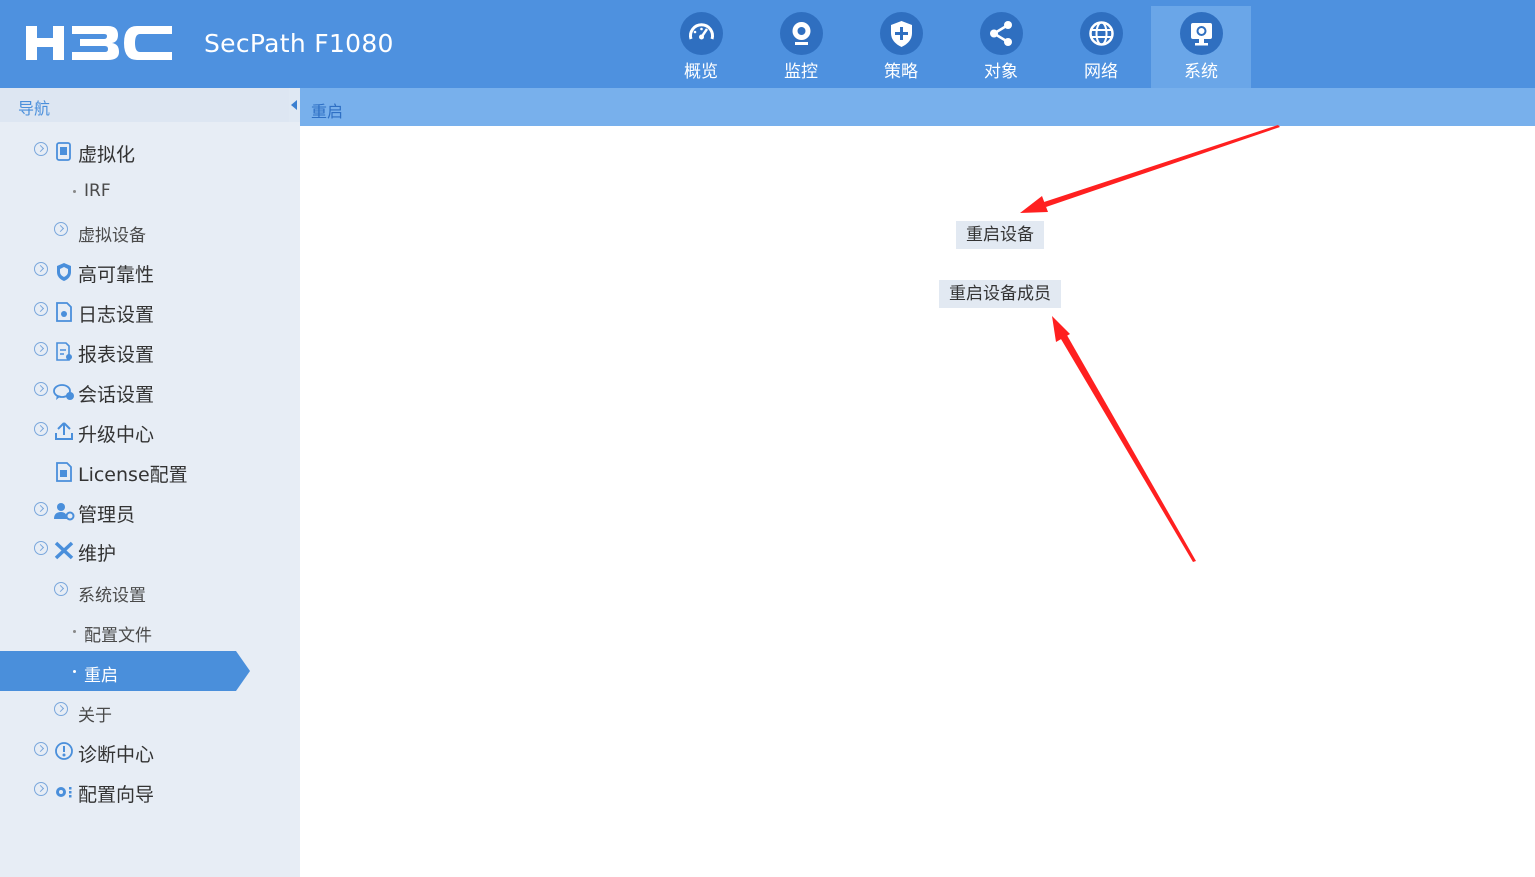  Describe the element at coordinates (97, 554) in the screenshot. I see `sidebar-item-label: 维护` at that location.